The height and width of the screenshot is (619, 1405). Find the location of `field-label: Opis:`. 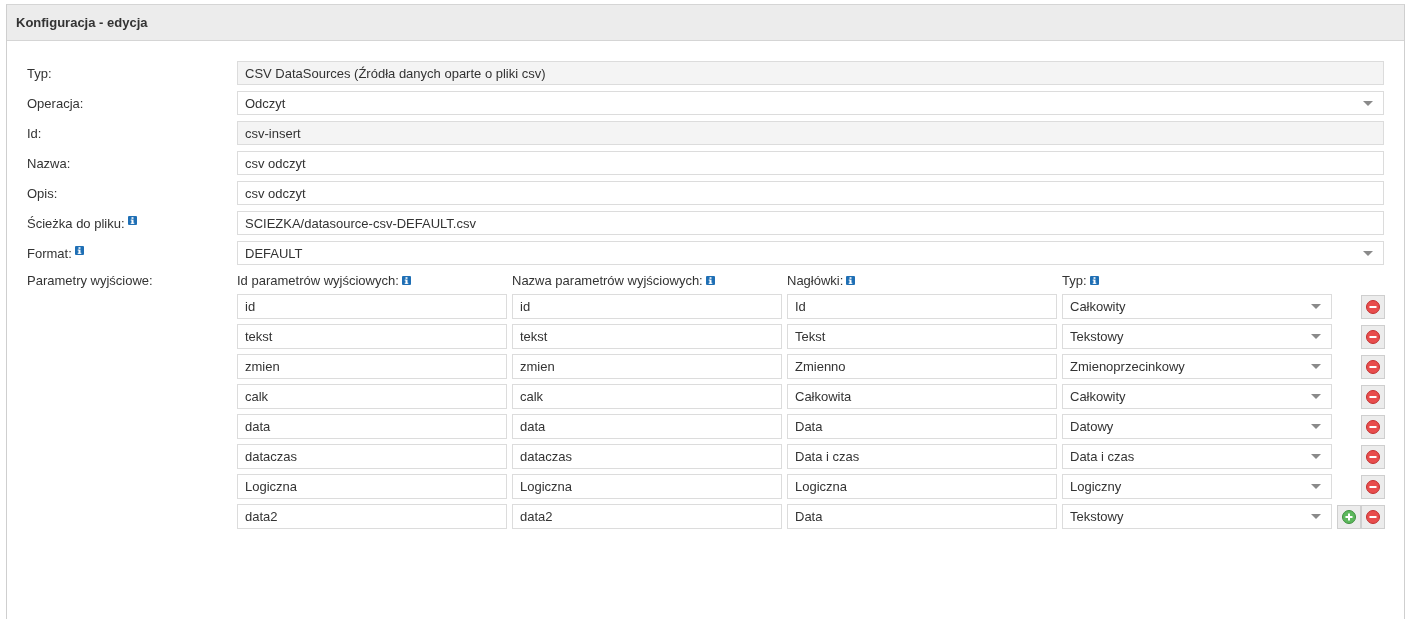

field-label: Opis: is located at coordinates (42, 193).